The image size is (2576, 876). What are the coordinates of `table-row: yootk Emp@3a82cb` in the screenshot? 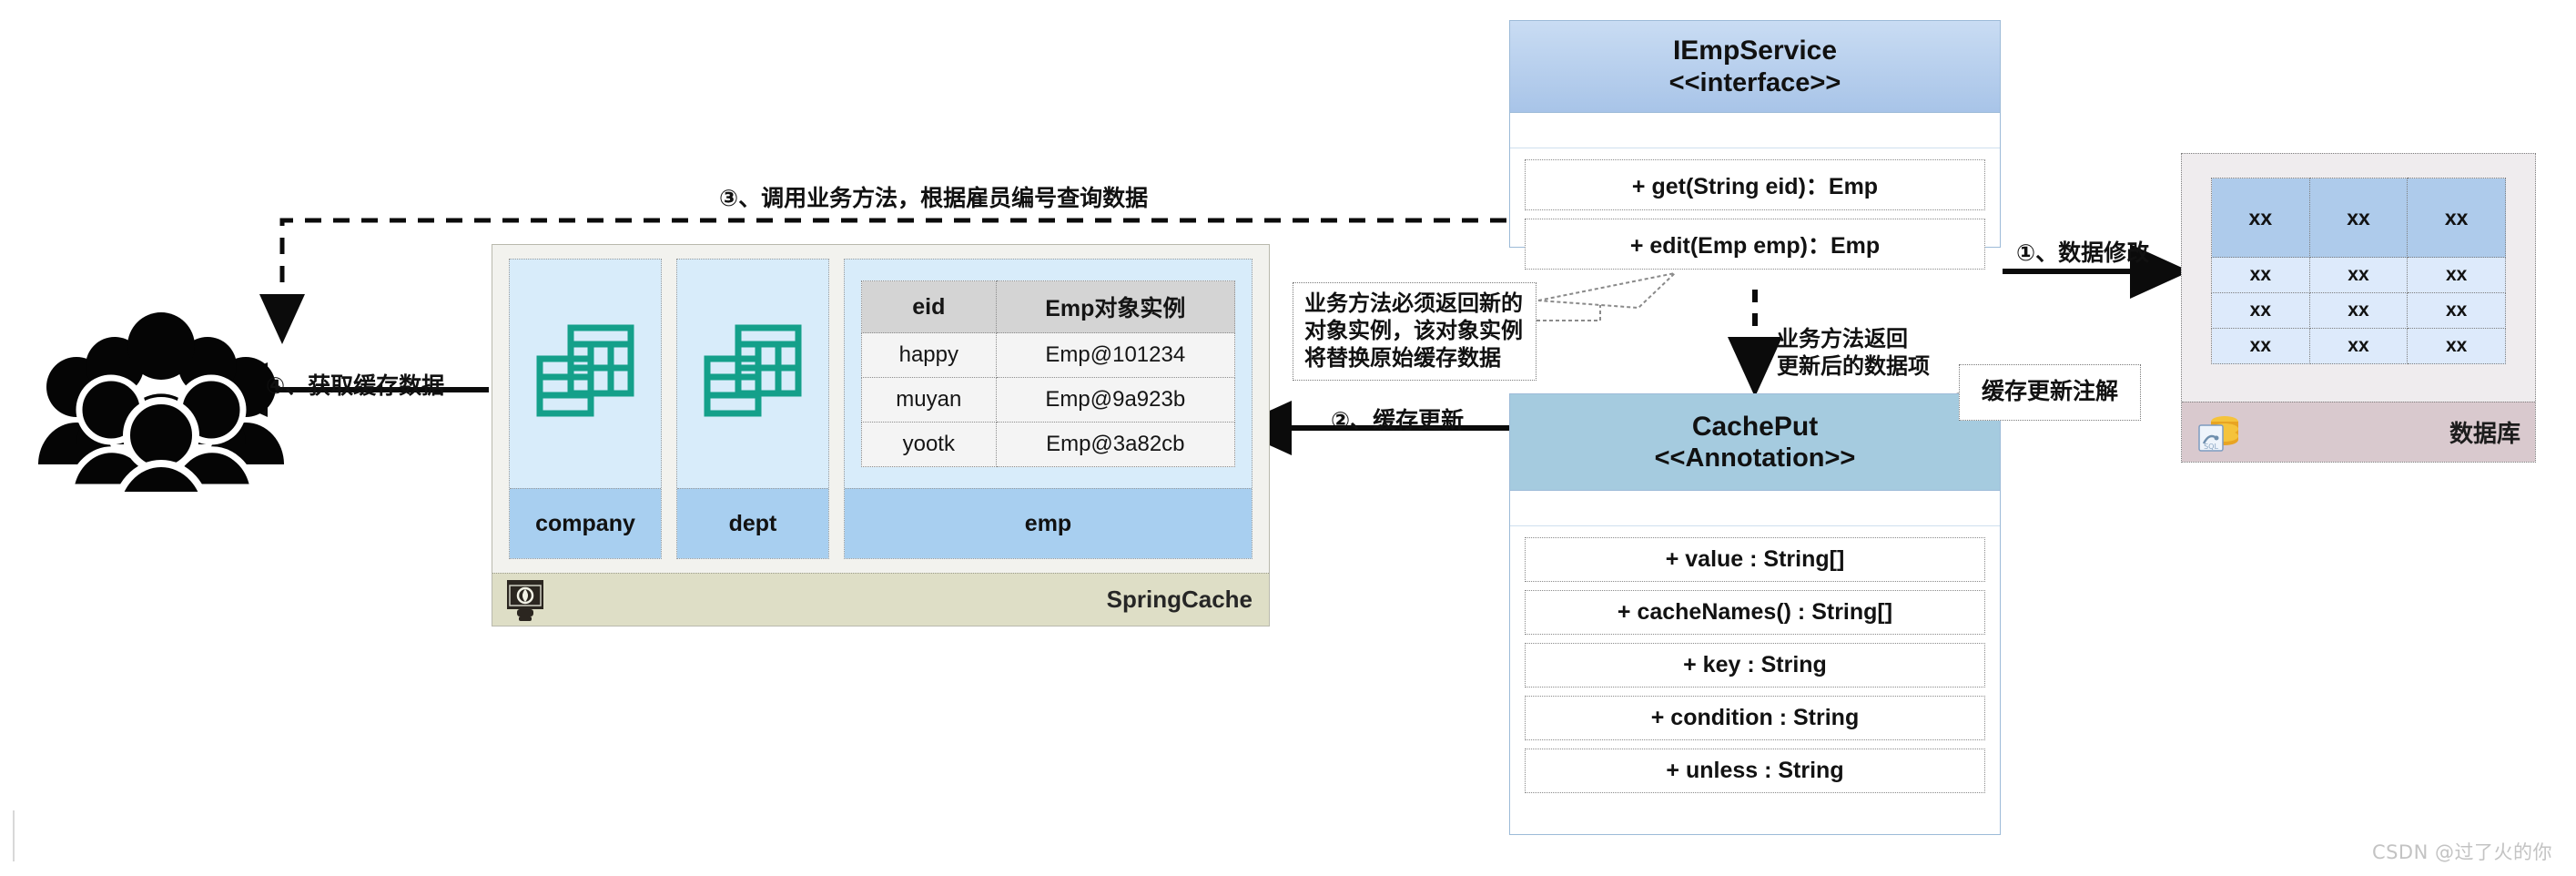 It's located at (1048, 445).